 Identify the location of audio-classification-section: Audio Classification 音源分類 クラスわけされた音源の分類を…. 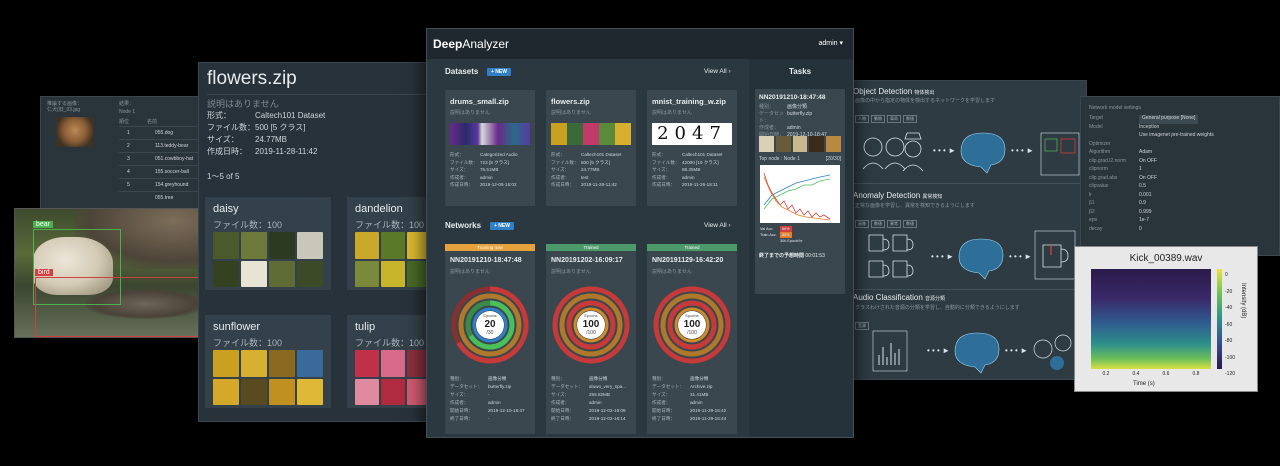
(964, 335).